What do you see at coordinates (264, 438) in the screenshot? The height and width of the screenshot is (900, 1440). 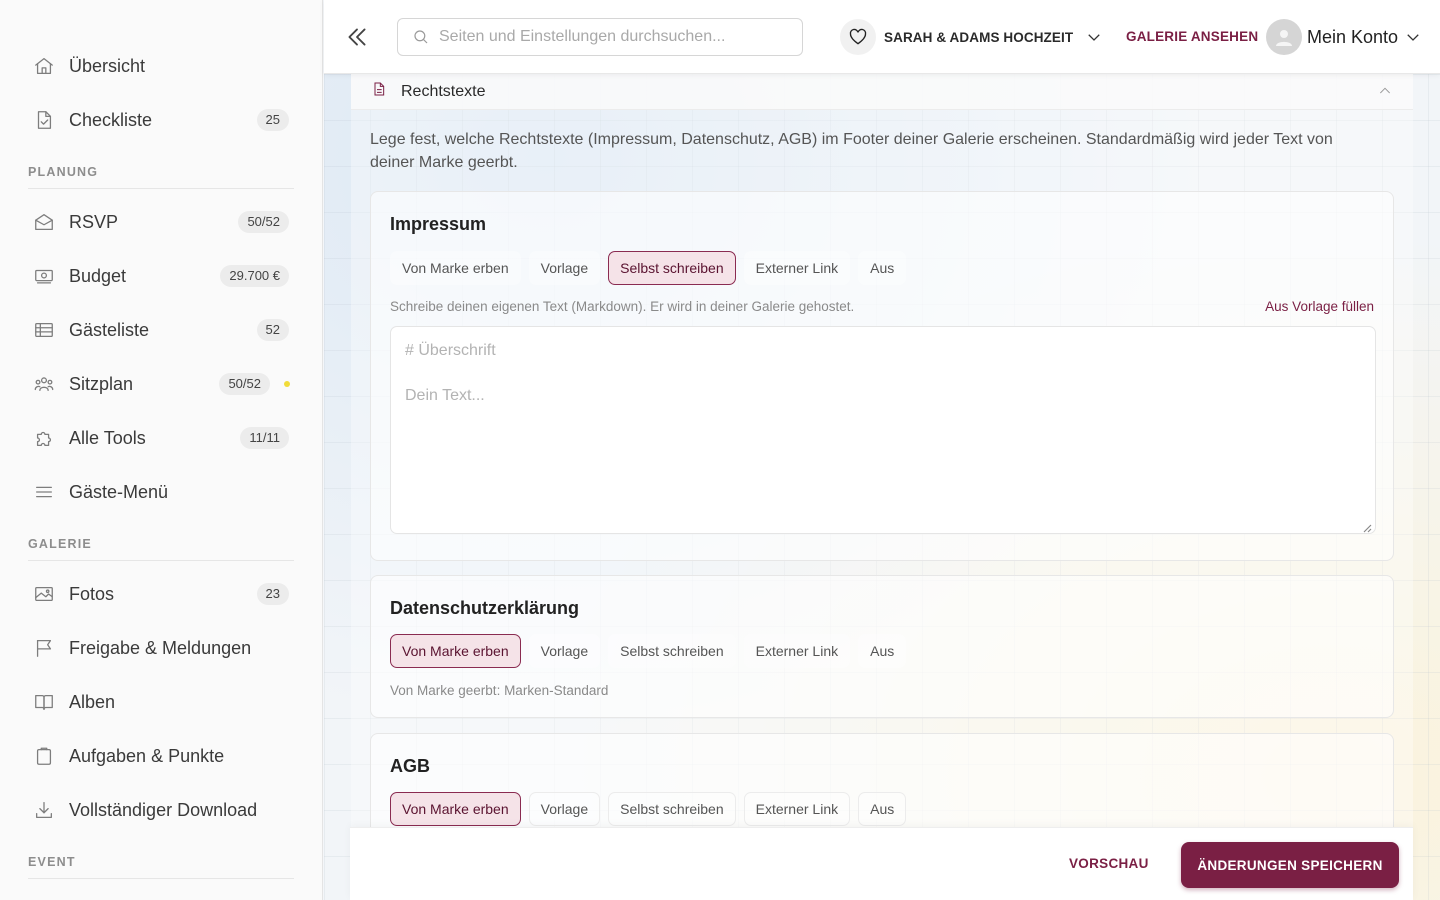 I see `count-badge: 11/11` at bounding box center [264, 438].